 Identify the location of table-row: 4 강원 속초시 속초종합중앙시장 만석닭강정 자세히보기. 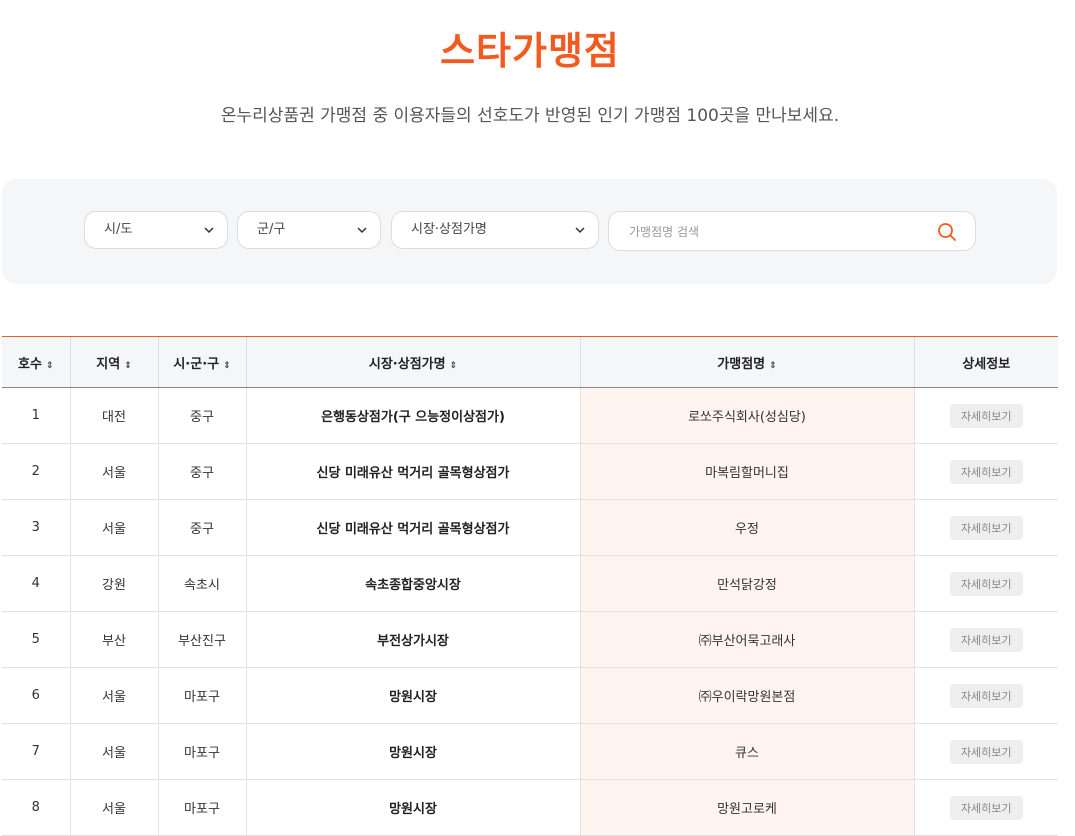
(530, 583).